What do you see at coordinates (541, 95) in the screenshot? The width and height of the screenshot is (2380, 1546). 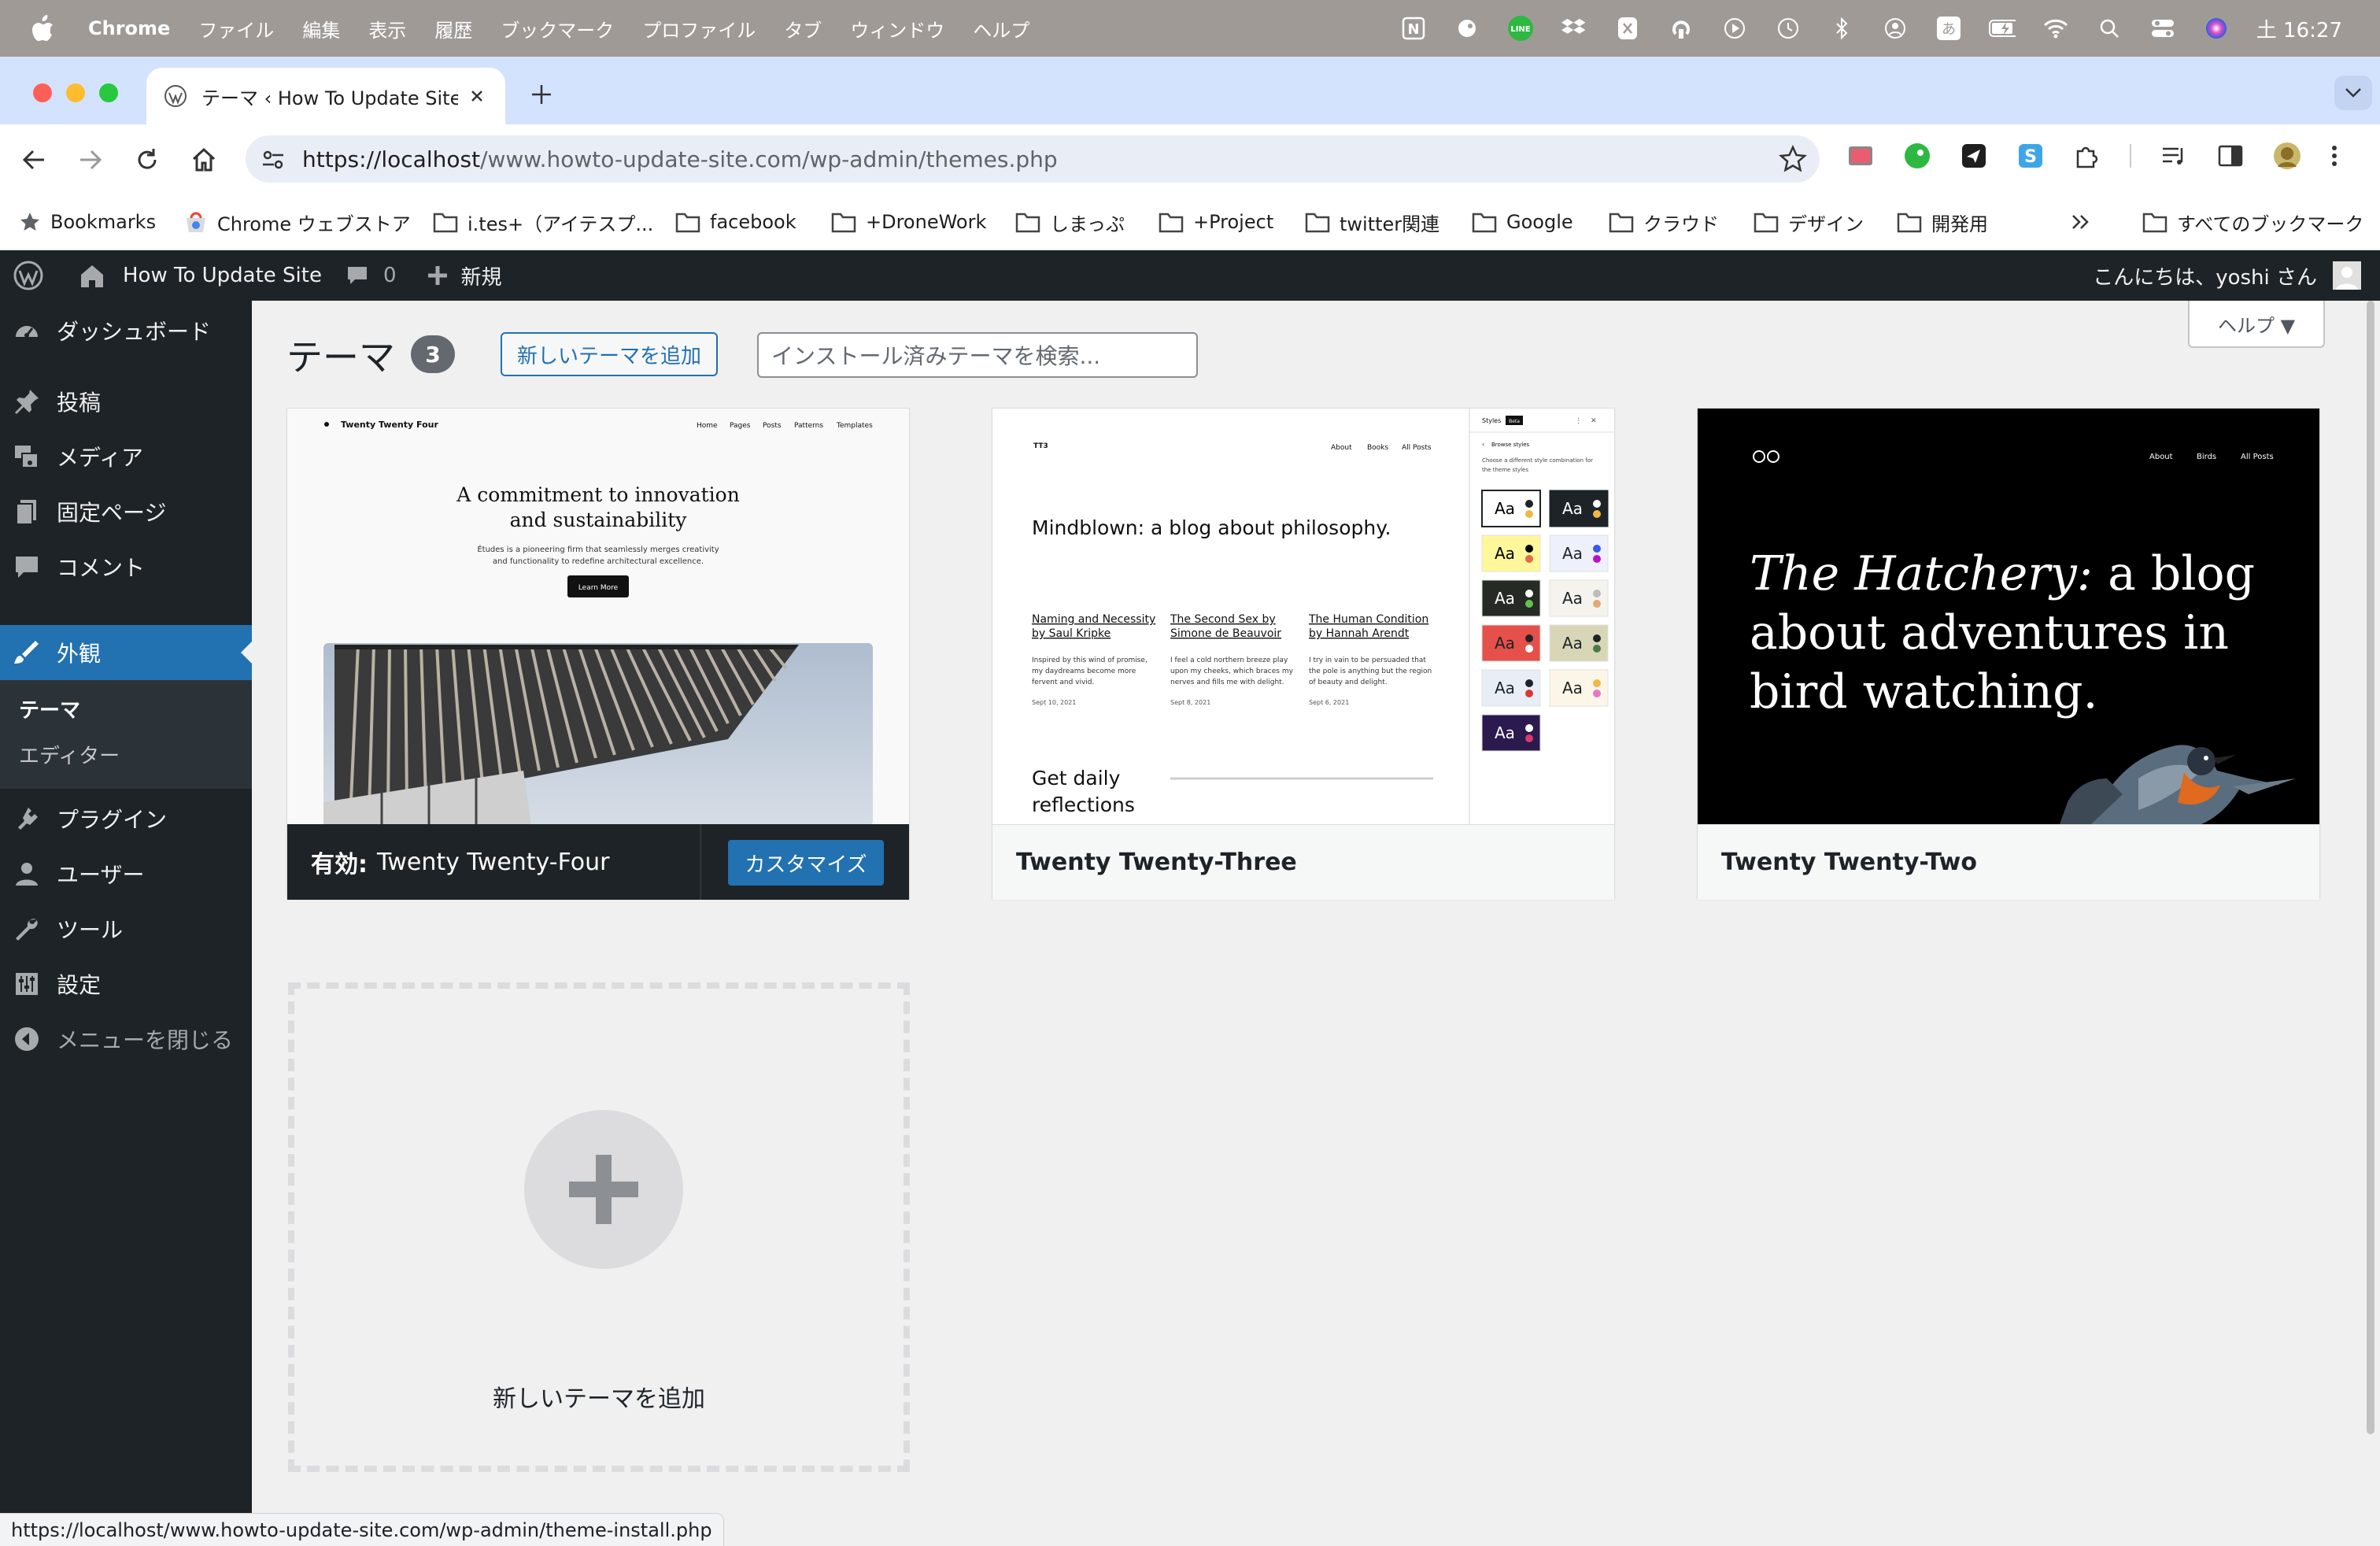 I see `new-tab-icon` at bounding box center [541, 95].